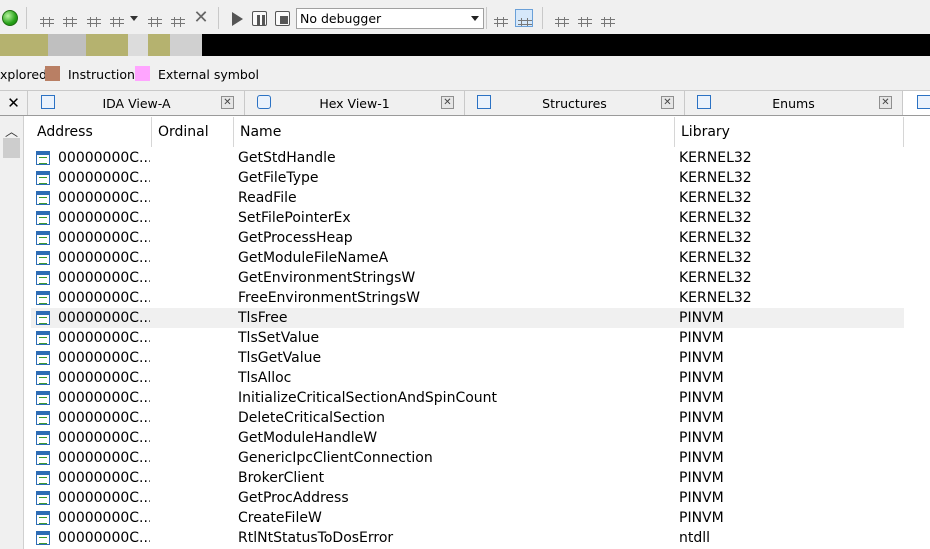  What do you see at coordinates (52, 73) in the screenshot?
I see `legend-swatch-instruction` at bounding box center [52, 73].